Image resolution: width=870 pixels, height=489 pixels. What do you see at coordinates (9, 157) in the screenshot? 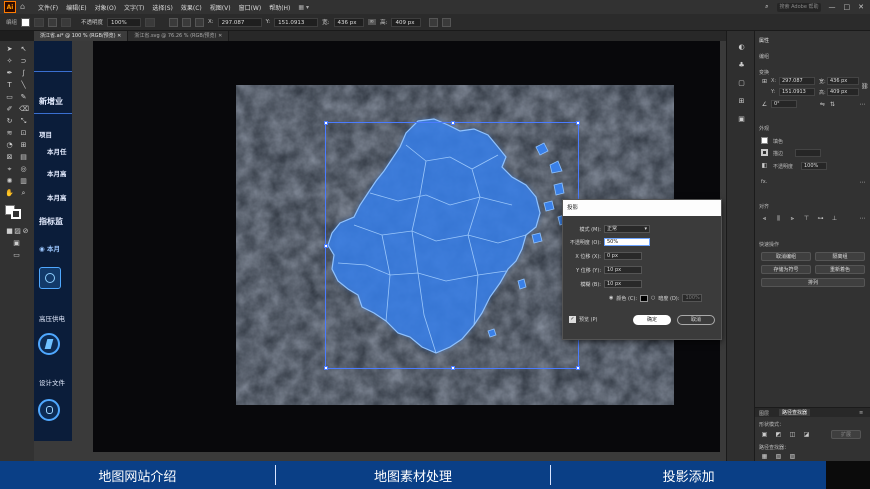
I see `mesh-tool-icon: ⊠` at bounding box center [9, 157].